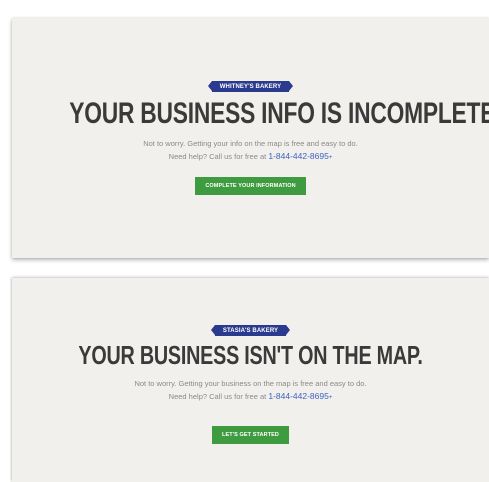 Image resolution: width=489 pixels, height=482 pixels. I want to click on page-title: YOUR BUSINESS INFO IS INCOMPLETE., so click(279, 113).